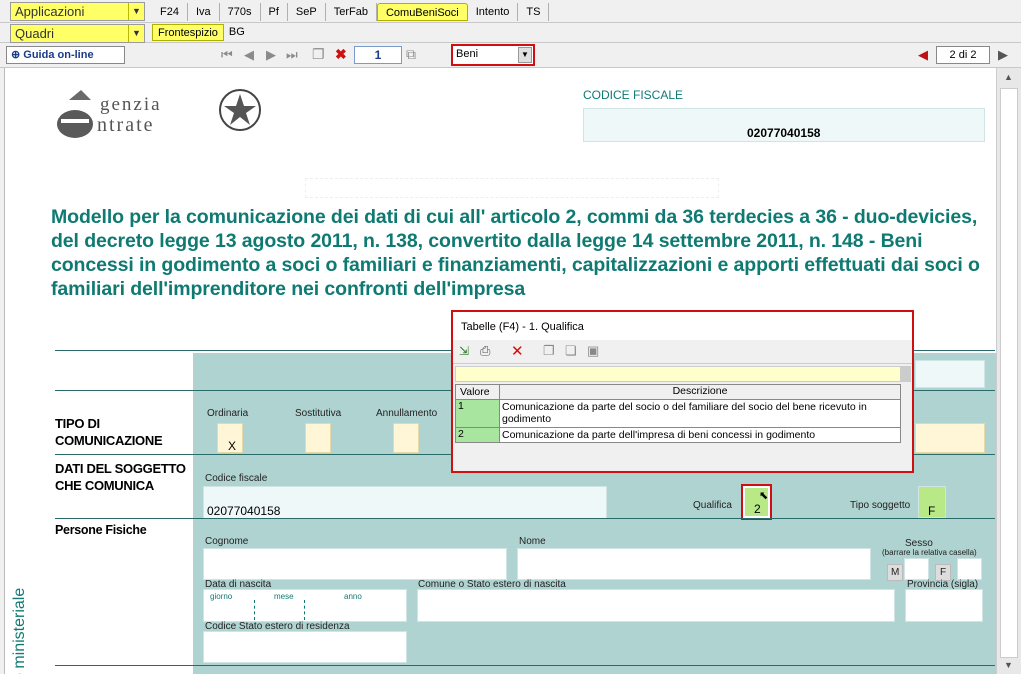  I want to click on section-select-value: Beni, so click(467, 54).